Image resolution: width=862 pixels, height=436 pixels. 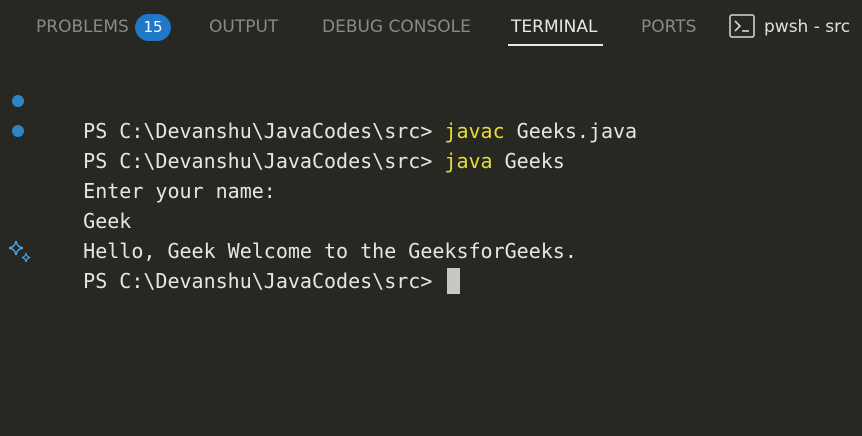 What do you see at coordinates (431, 174) in the screenshot?
I see `terminal-line: Enter your name:` at bounding box center [431, 174].